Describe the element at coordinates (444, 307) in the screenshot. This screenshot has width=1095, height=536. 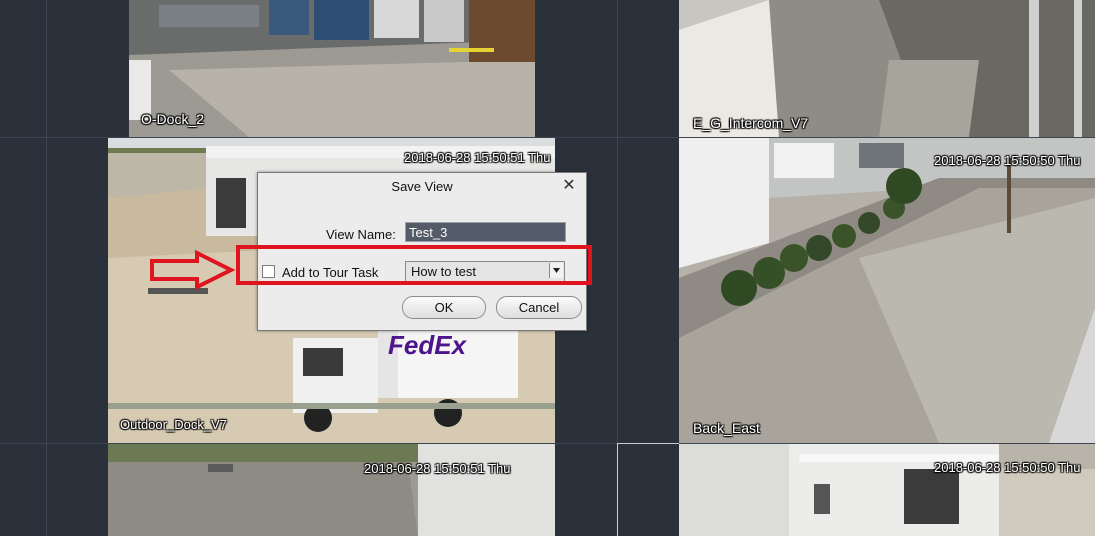
I see `ok-button: OK` at that location.